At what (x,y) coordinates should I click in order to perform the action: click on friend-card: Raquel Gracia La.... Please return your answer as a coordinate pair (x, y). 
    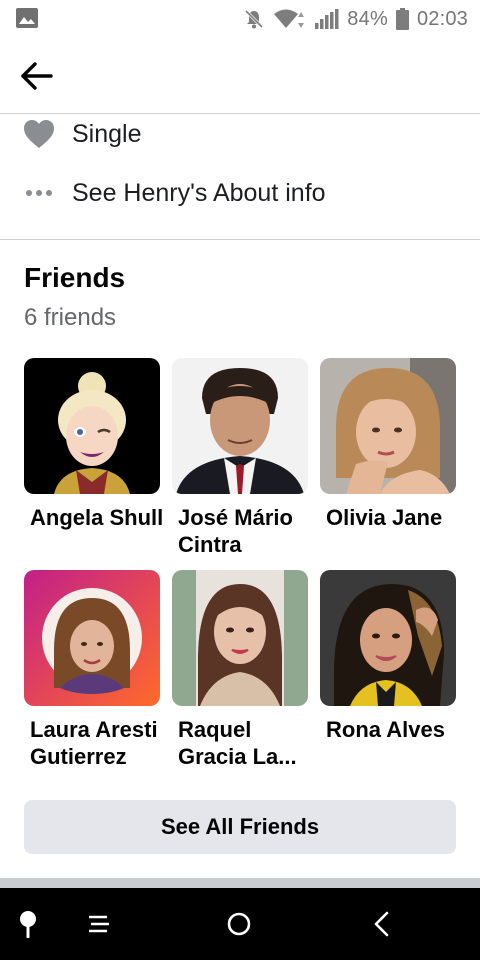
    Looking at the image, I should click on (242, 670).